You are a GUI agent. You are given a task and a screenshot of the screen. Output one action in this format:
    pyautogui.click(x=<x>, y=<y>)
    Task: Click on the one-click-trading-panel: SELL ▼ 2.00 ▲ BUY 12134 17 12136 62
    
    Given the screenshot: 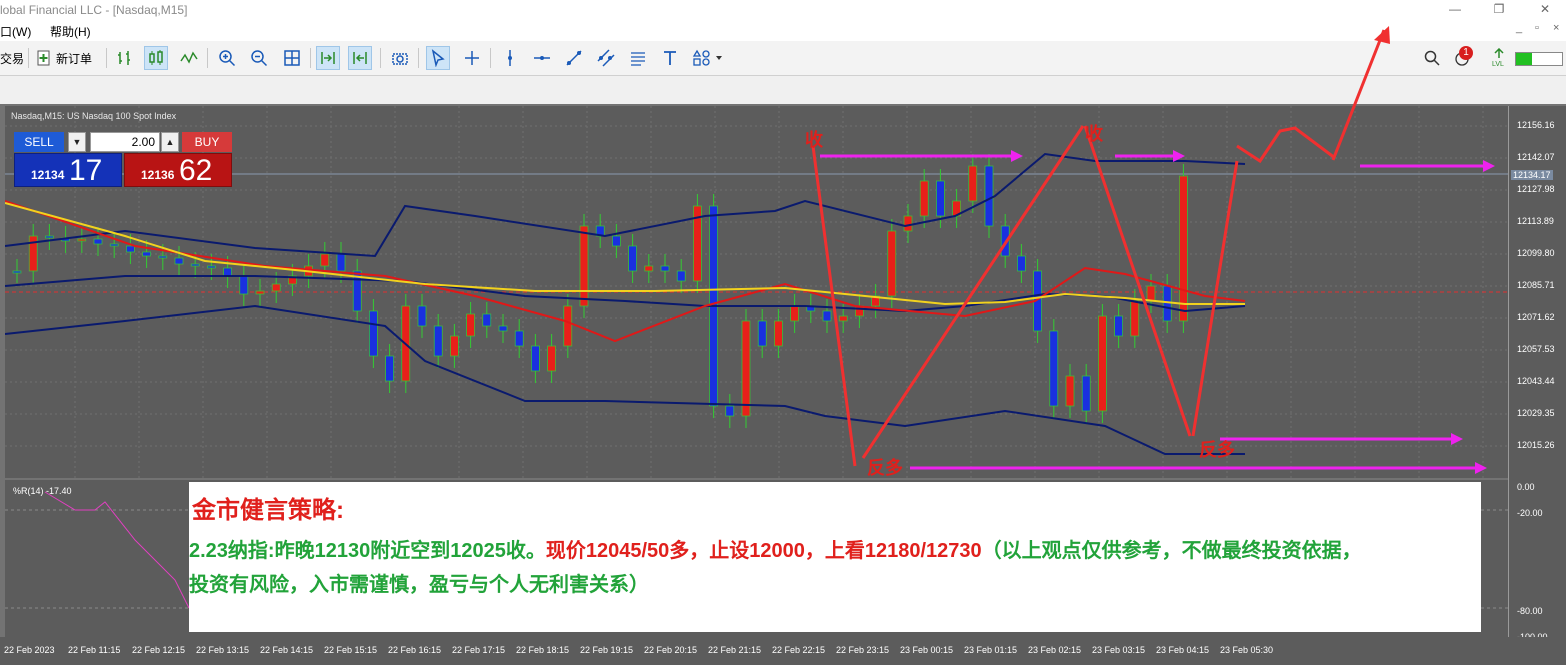 What is the action you would take?
    pyautogui.click(x=123, y=159)
    